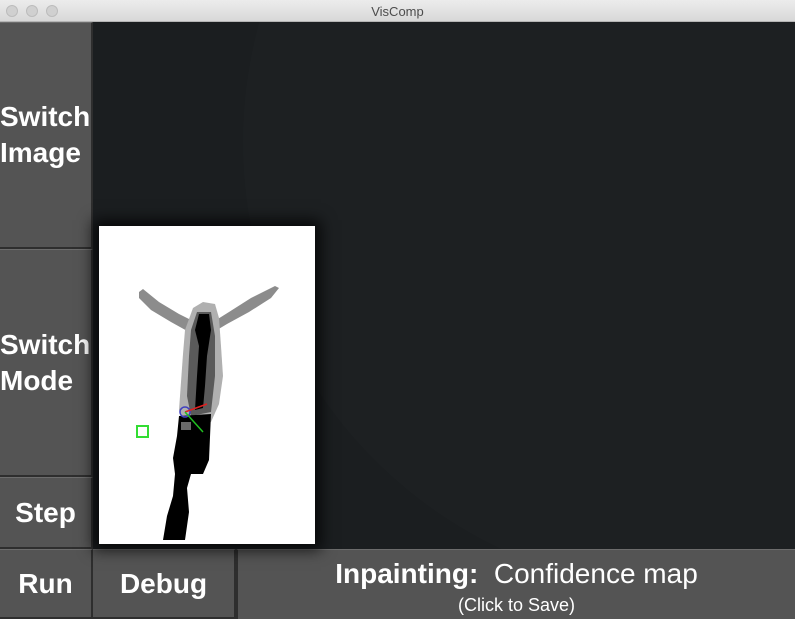 The image size is (795, 619). What do you see at coordinates (187, 477) in the screenshot?
I see `legs` at bounding box center [187, 477].